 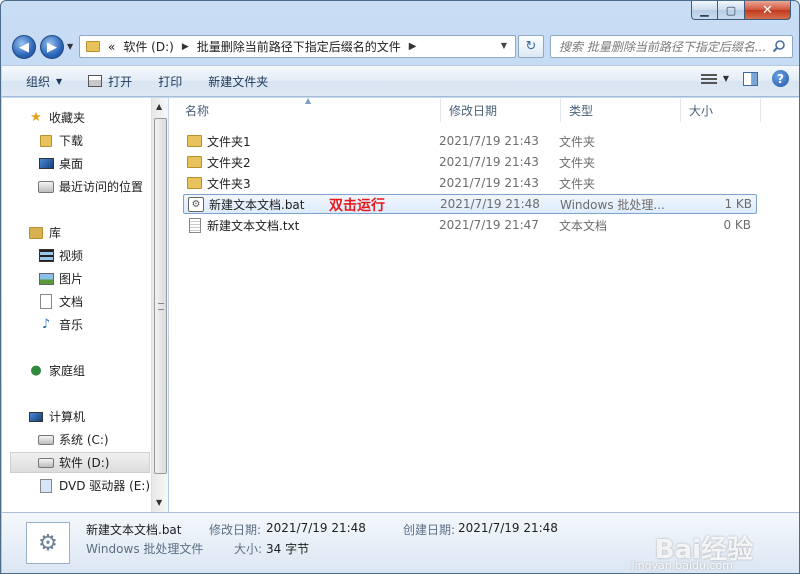 What do you see at coordinates (229, 183) in the screenshot?
I see `file-name: 文件夹3` at bounding box center [229, 183].